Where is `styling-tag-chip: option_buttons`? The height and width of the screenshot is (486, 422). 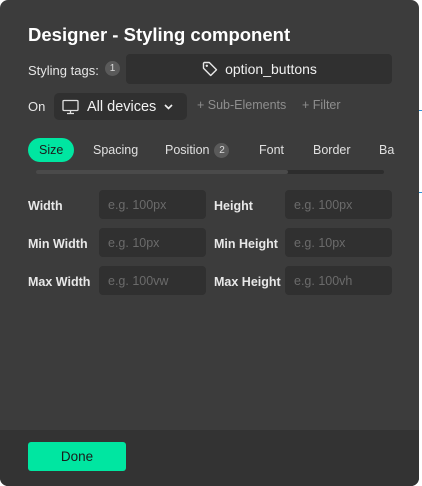
styling-tag-chip: option_buttons is located at coordinates (259, 69).